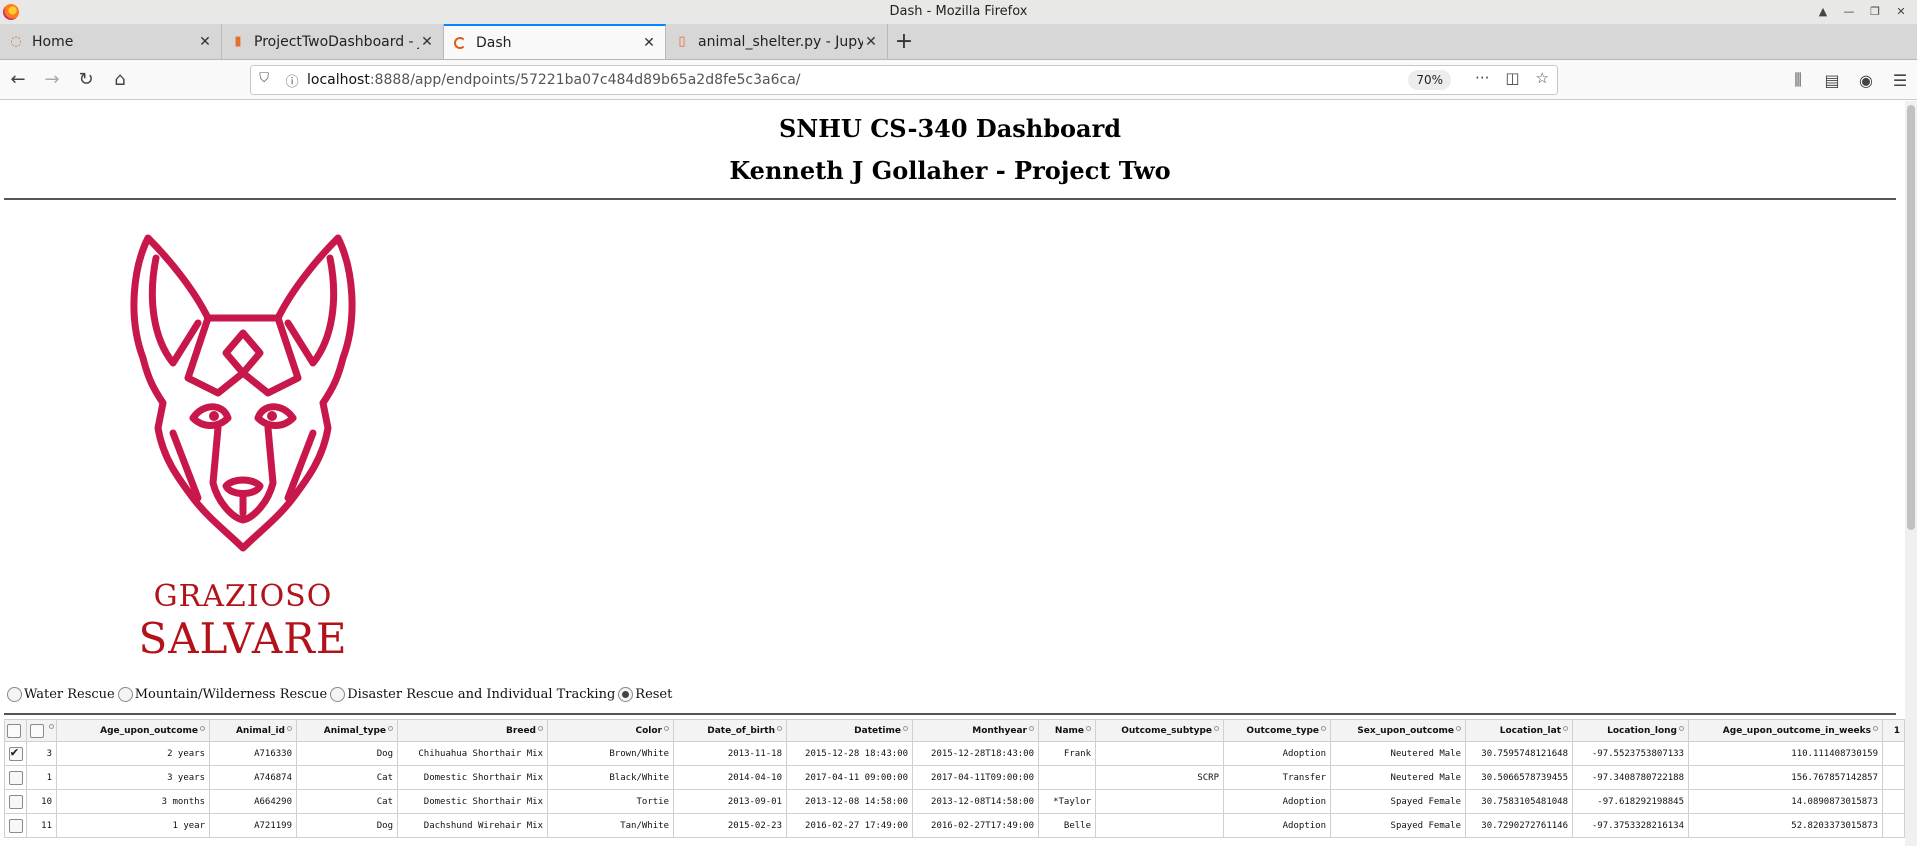 This screenshot has width=1917, height=846. I want to click on table-cell: Tortie, so click(610, 801).